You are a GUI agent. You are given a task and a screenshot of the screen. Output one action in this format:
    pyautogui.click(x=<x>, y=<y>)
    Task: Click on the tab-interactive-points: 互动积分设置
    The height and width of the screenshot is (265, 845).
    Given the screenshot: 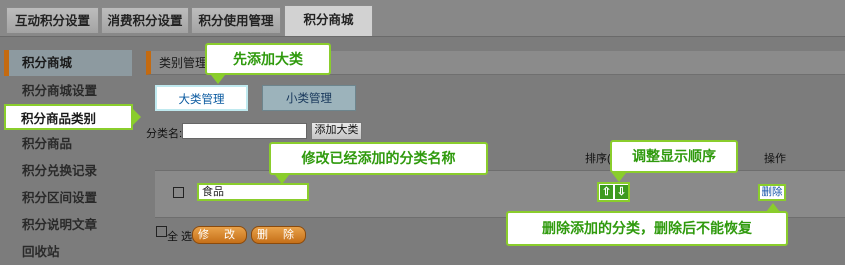 What is the action you would take?
    pyautogui.click(x=52, y=20)
    